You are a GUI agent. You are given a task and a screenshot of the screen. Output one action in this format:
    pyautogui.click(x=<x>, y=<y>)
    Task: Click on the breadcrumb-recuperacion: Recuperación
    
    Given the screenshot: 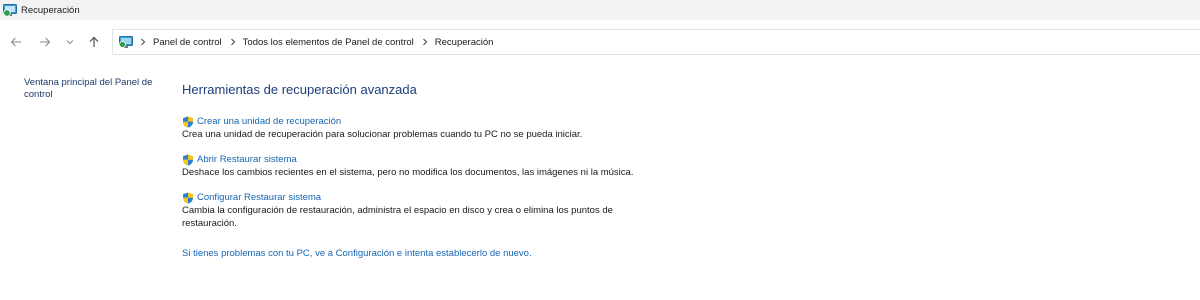 What is the action you would take?
    pyautogui.click(x=464, y=42)
    